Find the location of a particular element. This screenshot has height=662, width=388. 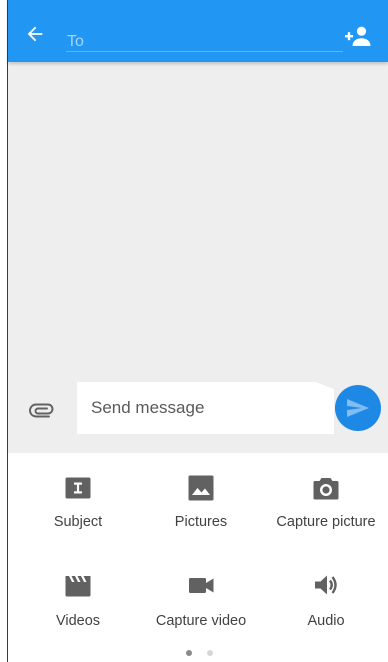

page-dot-active is located at coordinates (189, 653).